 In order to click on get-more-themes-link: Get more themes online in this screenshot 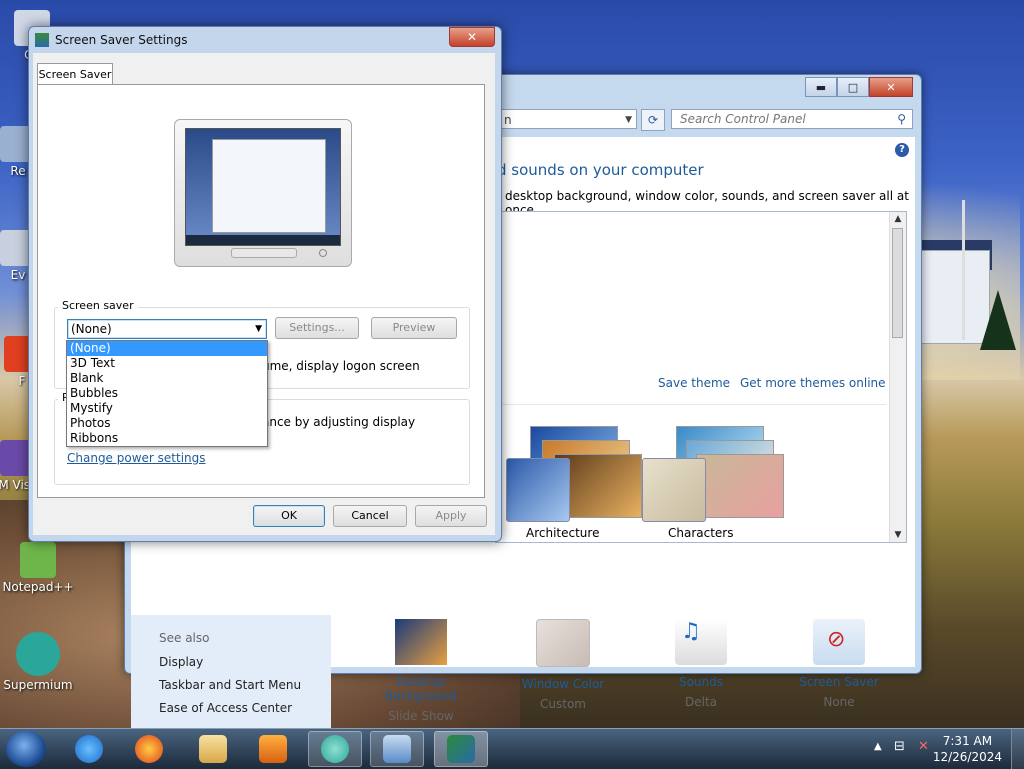, I will do `click(813, 383)`.